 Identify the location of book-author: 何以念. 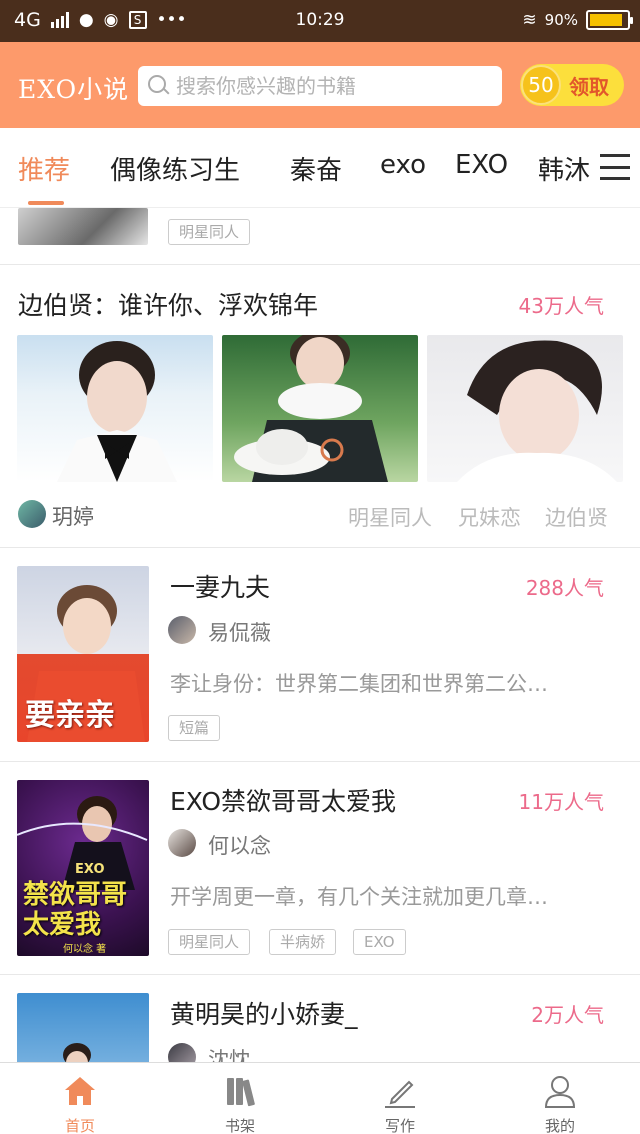
(239, 845).